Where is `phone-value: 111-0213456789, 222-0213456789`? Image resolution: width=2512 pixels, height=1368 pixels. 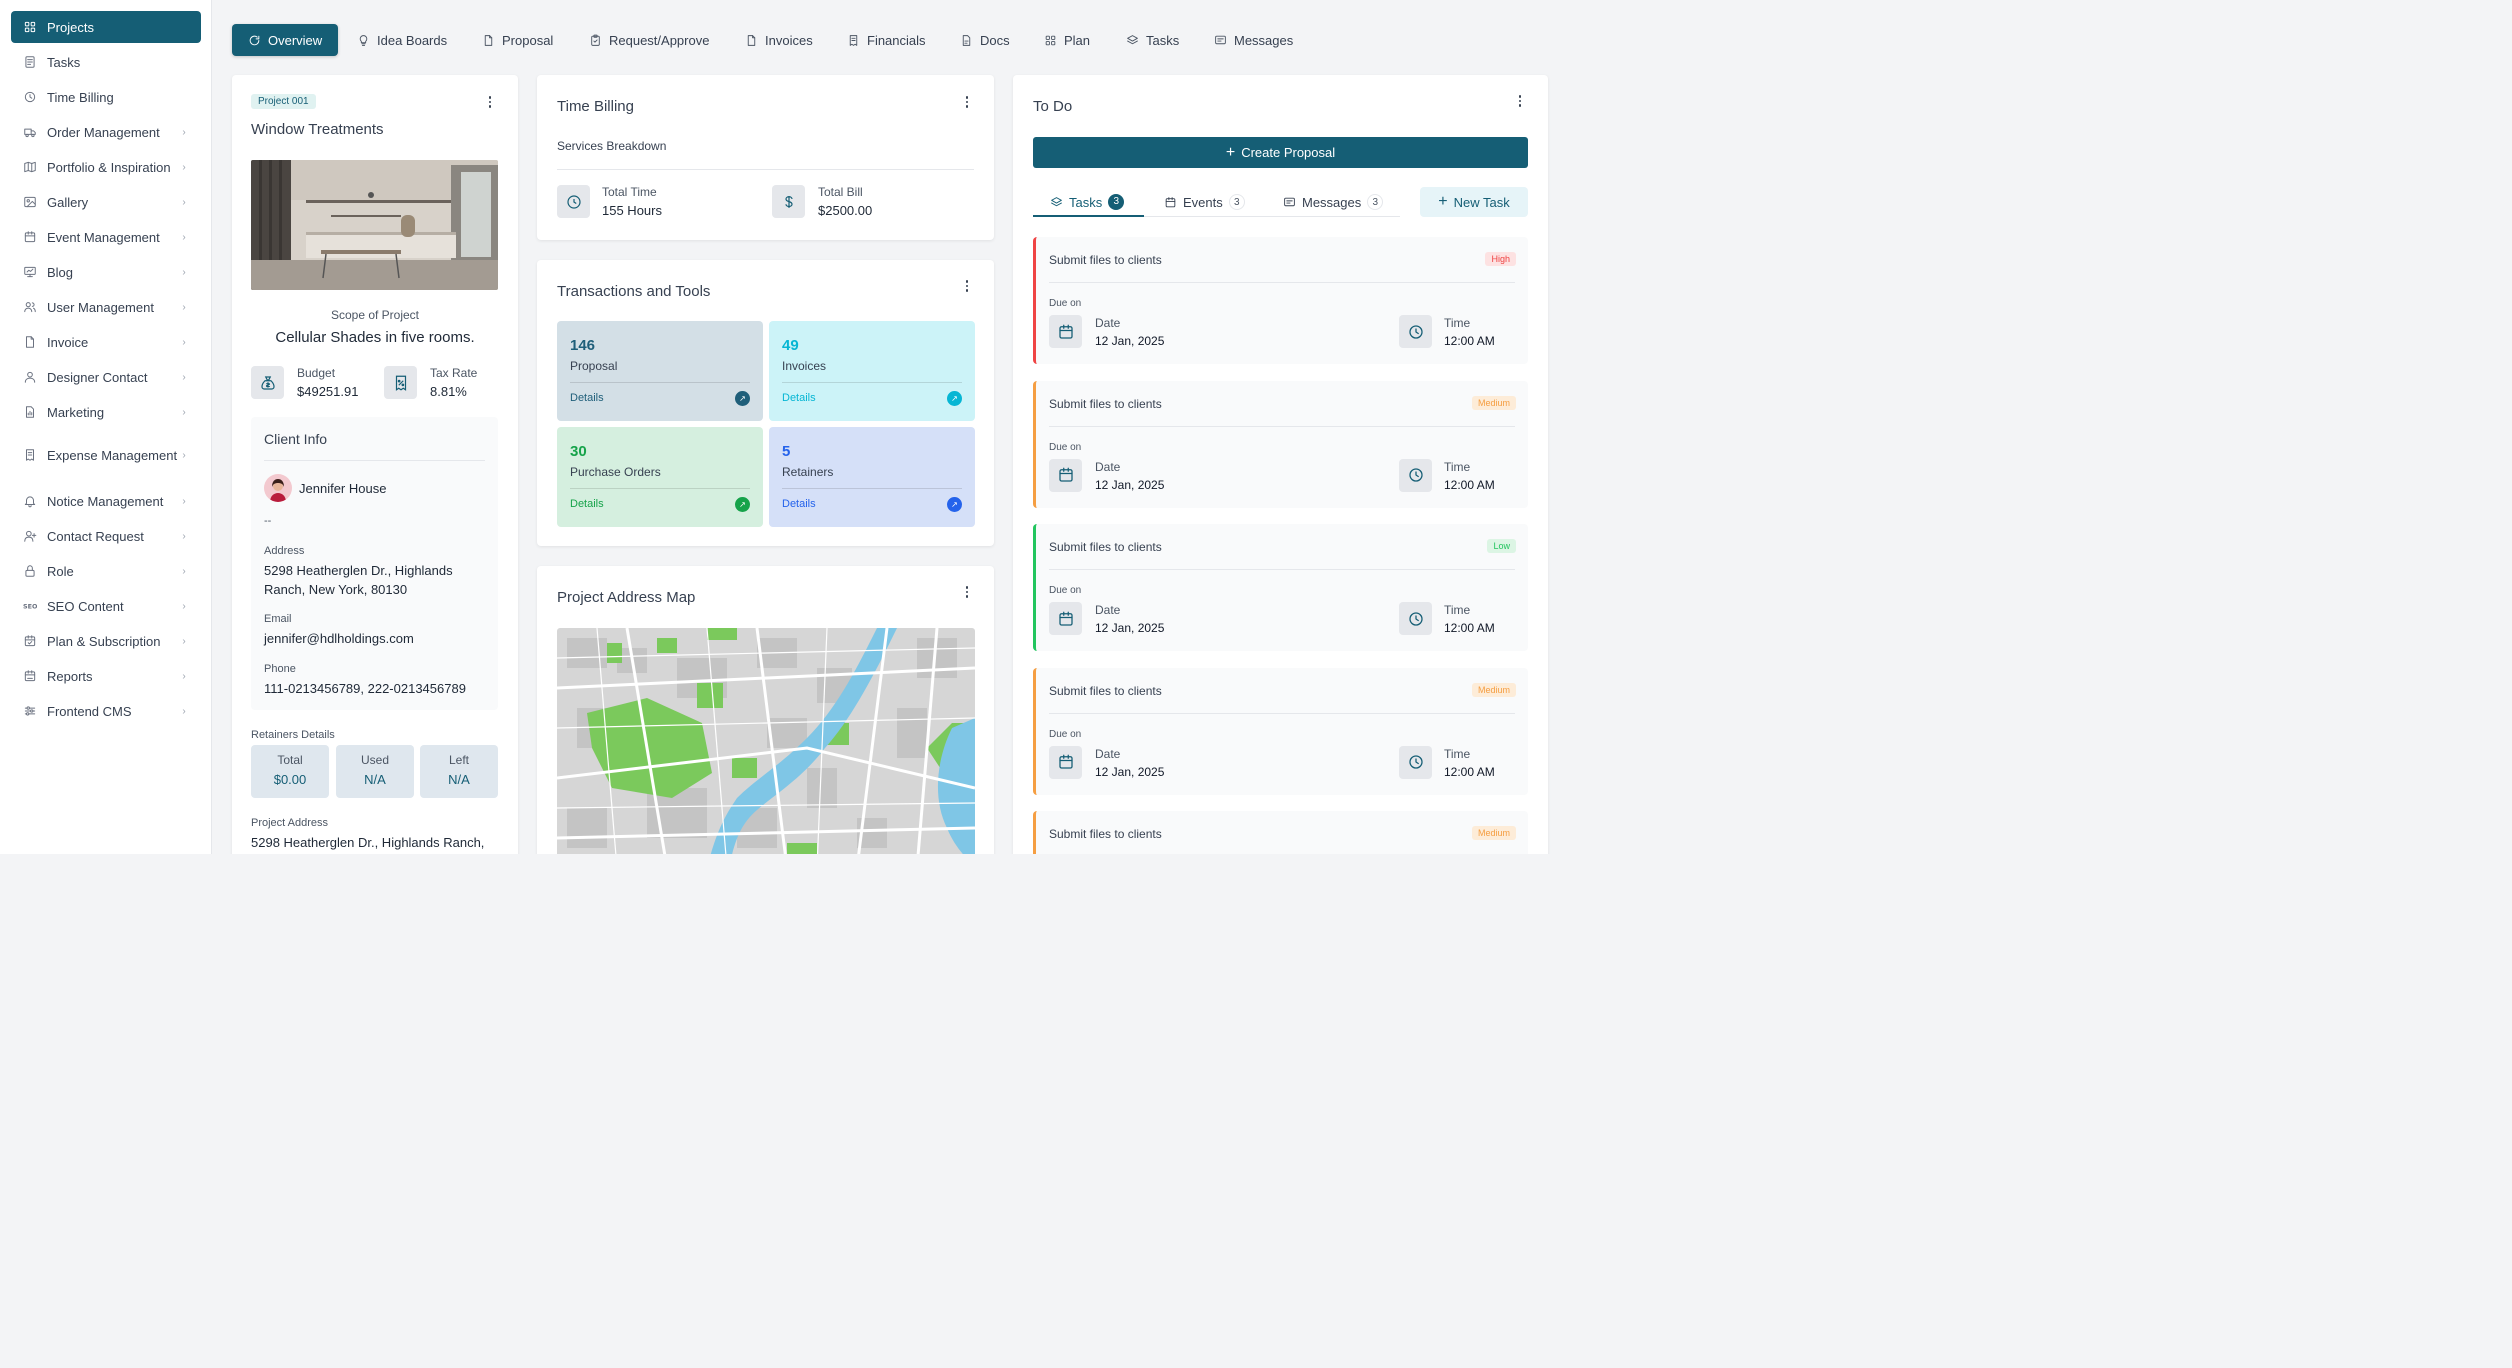 phone-value: 111-0213456789, 222-0213456789 is located at coordinates (365, 688).